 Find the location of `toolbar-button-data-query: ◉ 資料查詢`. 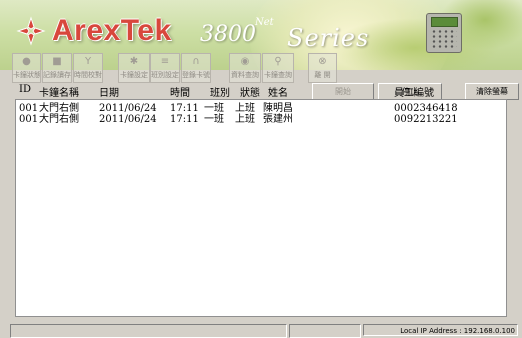

toolbar-button-data-query: ◉ 資料查詢 is located at coordinates (245, 68).